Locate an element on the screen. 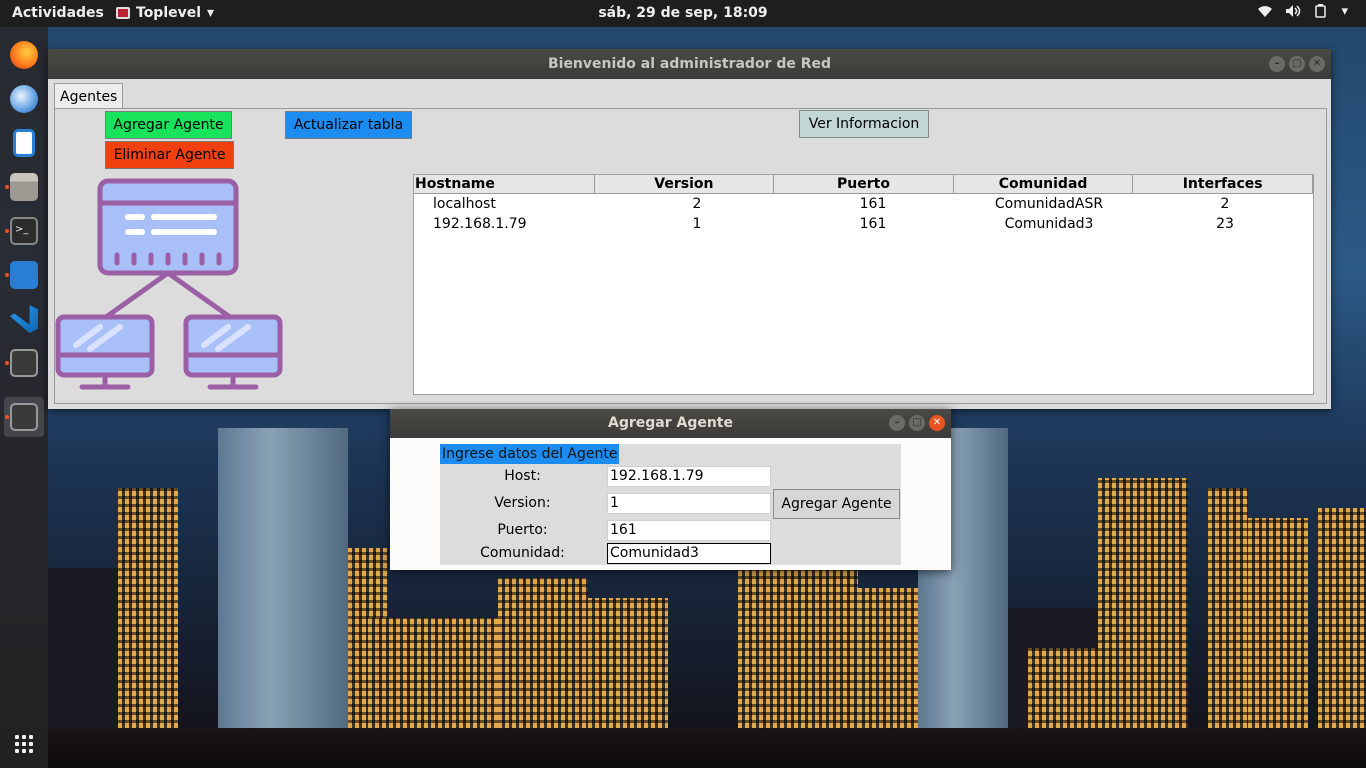  firefox-icon is located at coordinates (24, 55).